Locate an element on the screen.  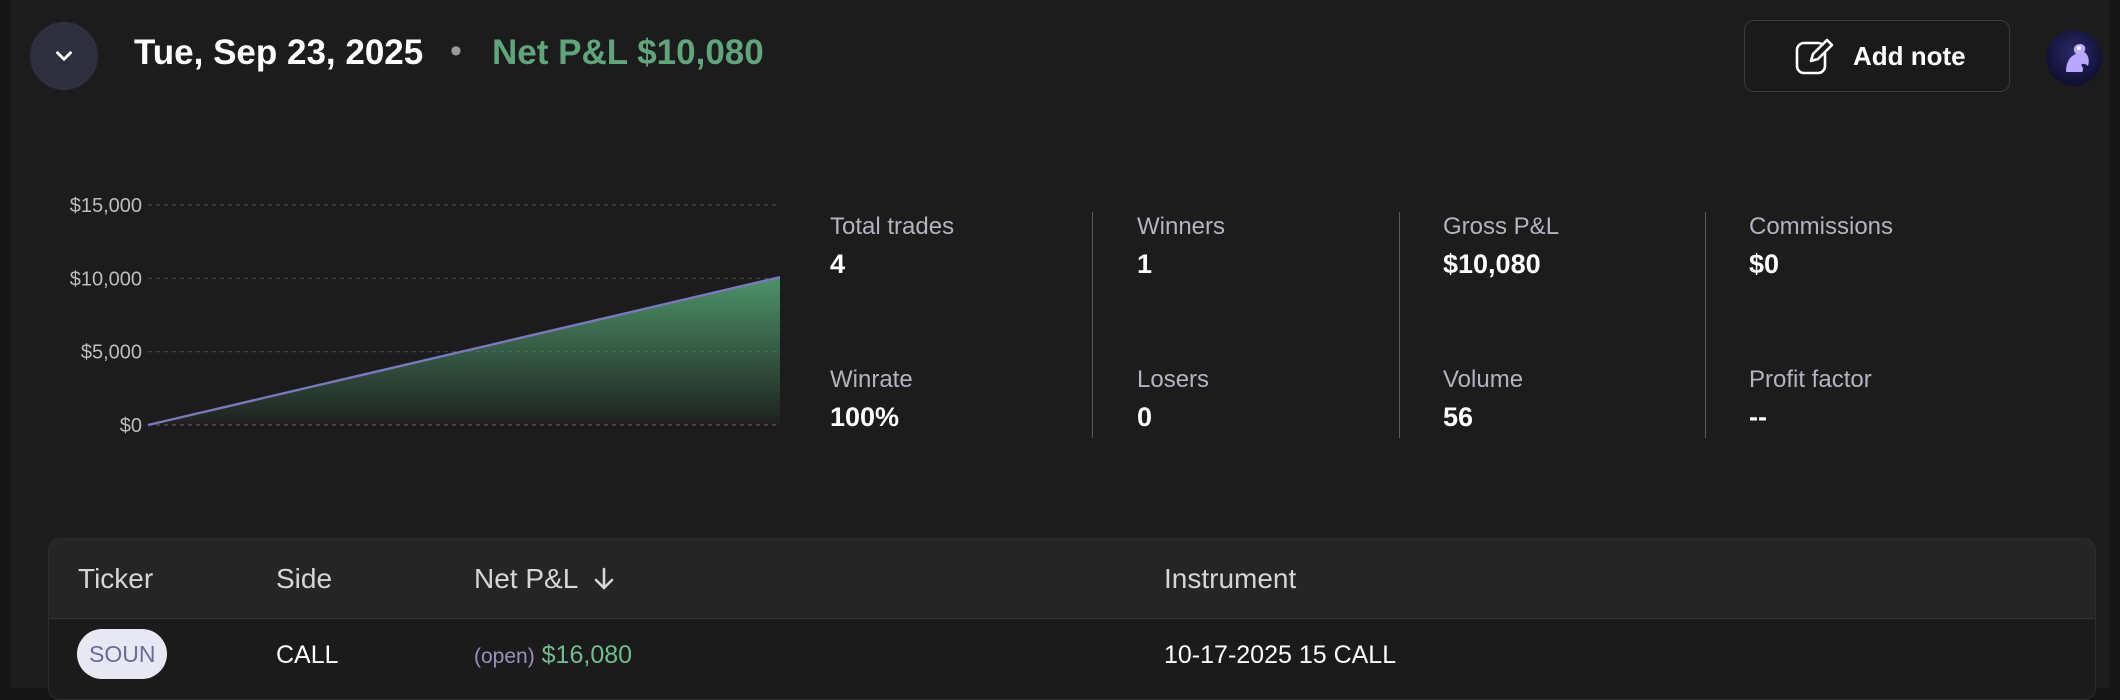
stat-gross-pnl: Gross P&L $10,080 is located at coordinates (1501, 246).